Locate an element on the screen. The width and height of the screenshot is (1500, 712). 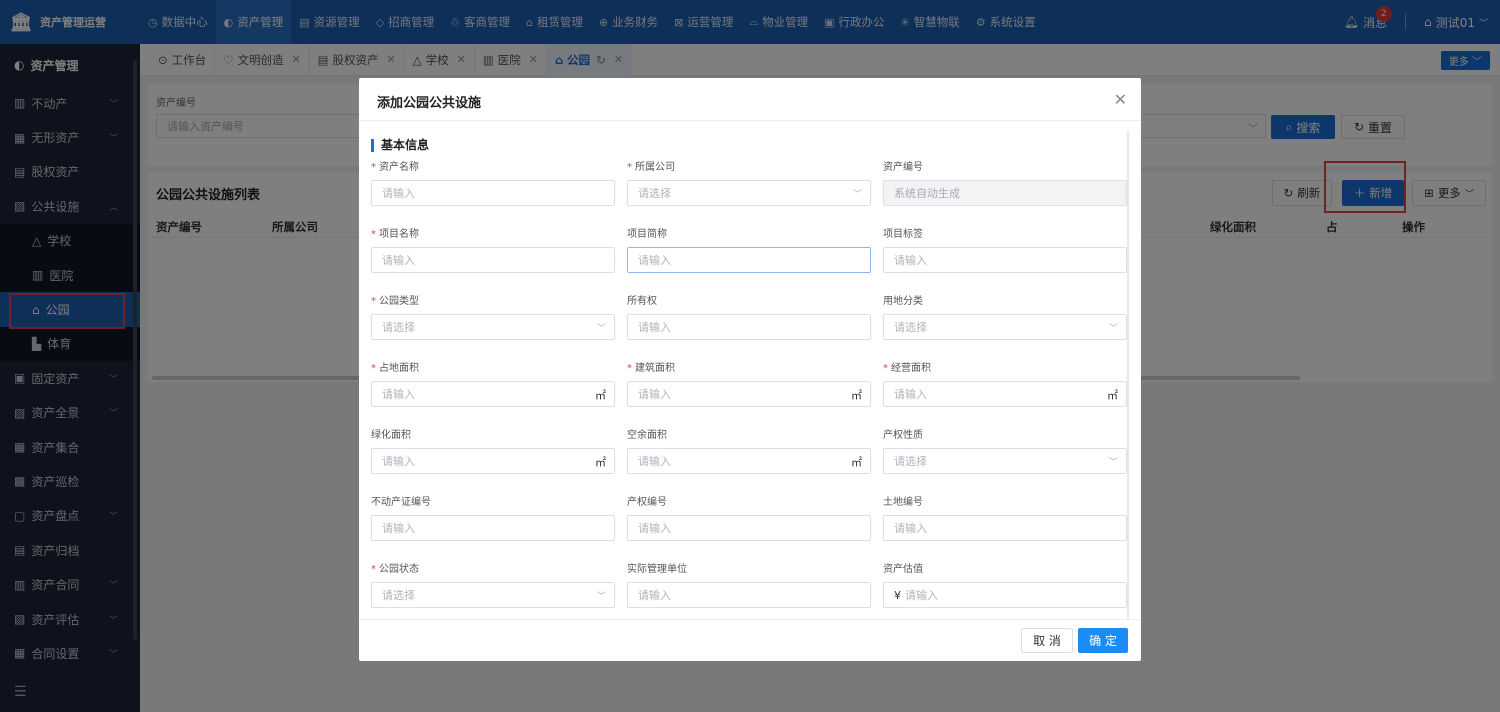
field-label: 所有权 is located at coordinates (749, 299).